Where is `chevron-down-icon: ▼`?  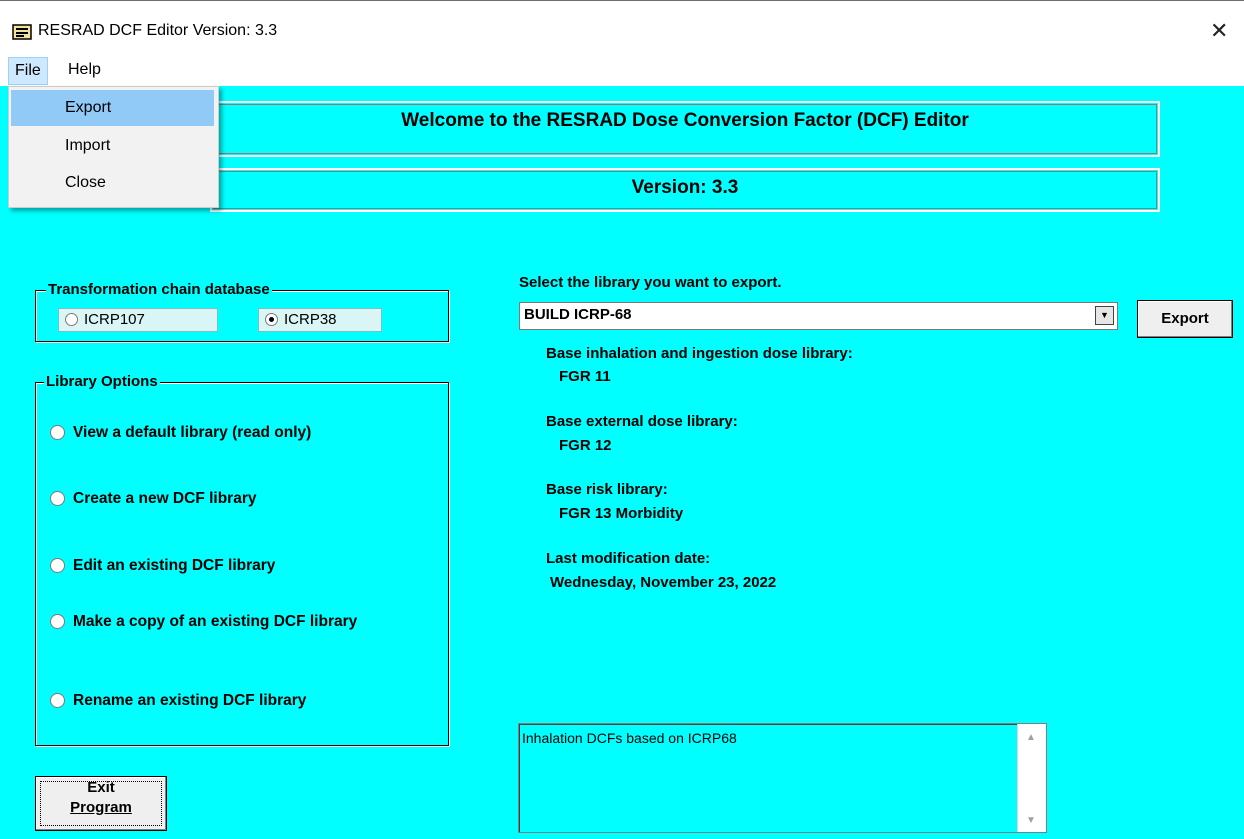 chevron-down-icon: ▼ is located at coordinates (1104, 315).